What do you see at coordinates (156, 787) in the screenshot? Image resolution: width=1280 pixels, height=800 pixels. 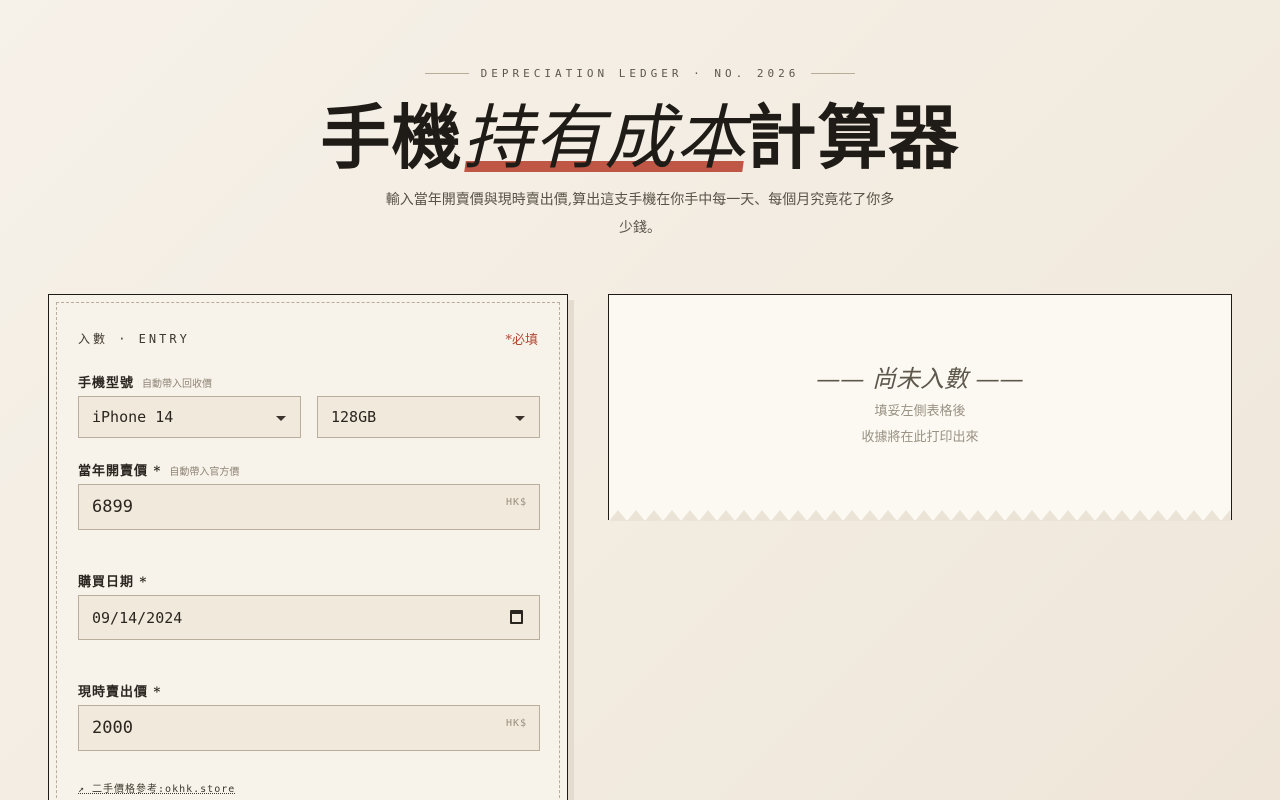 I see `secondhand-price-link: ↗ 二手價格參考:okhk.store` at bounding box center [156, 787].